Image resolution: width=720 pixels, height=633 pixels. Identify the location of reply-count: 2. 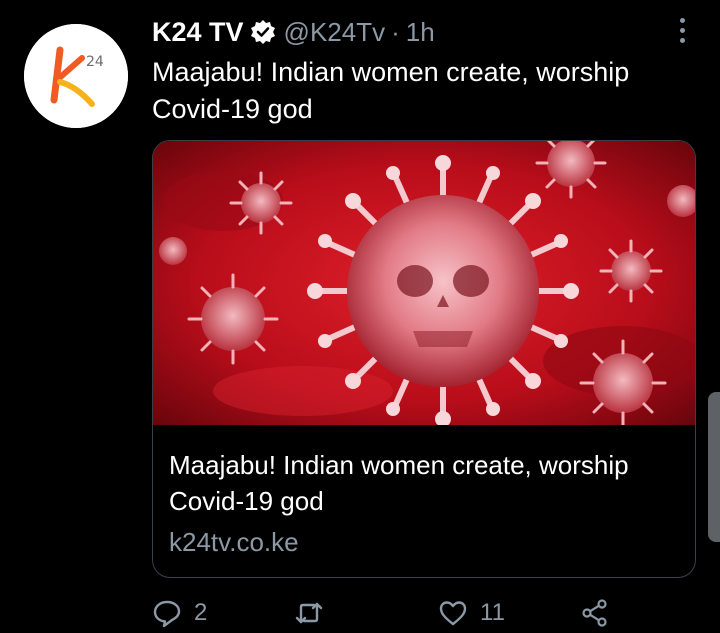
(201, 612).